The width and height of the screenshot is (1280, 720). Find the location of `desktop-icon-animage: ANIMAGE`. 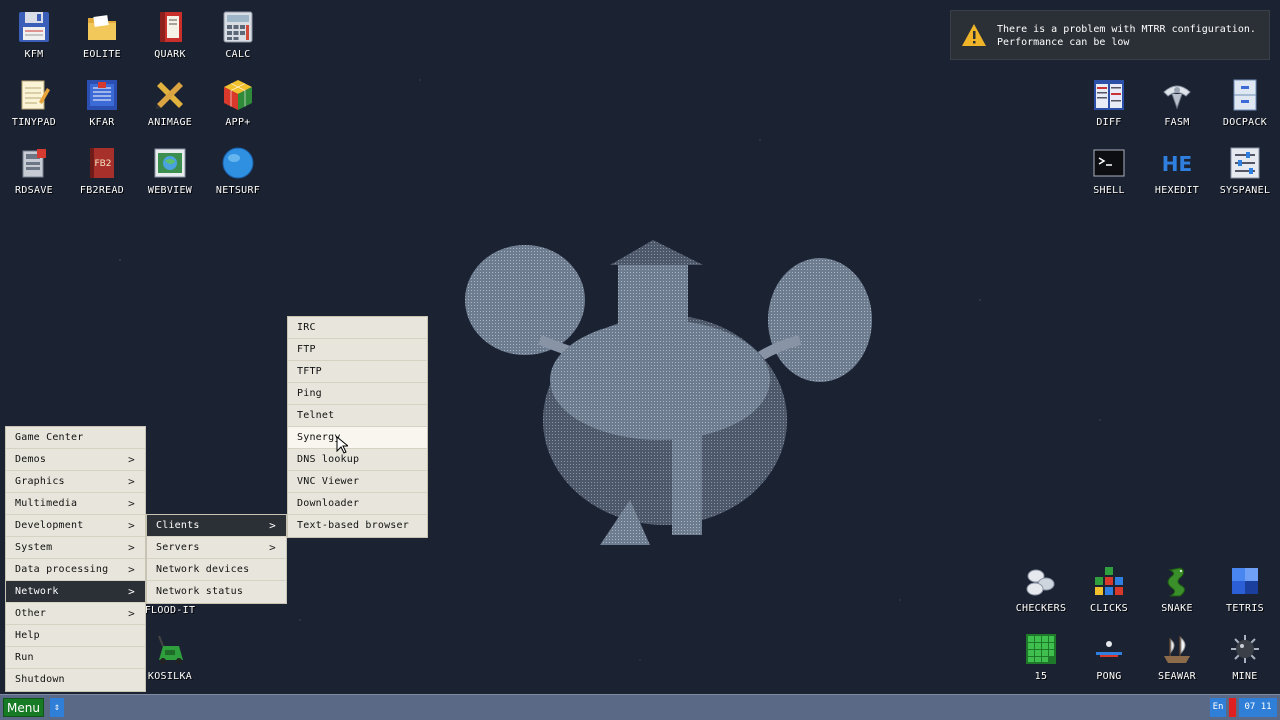

desktop-icon-animage: ANIMAGE is located at coordinates (170, 111).